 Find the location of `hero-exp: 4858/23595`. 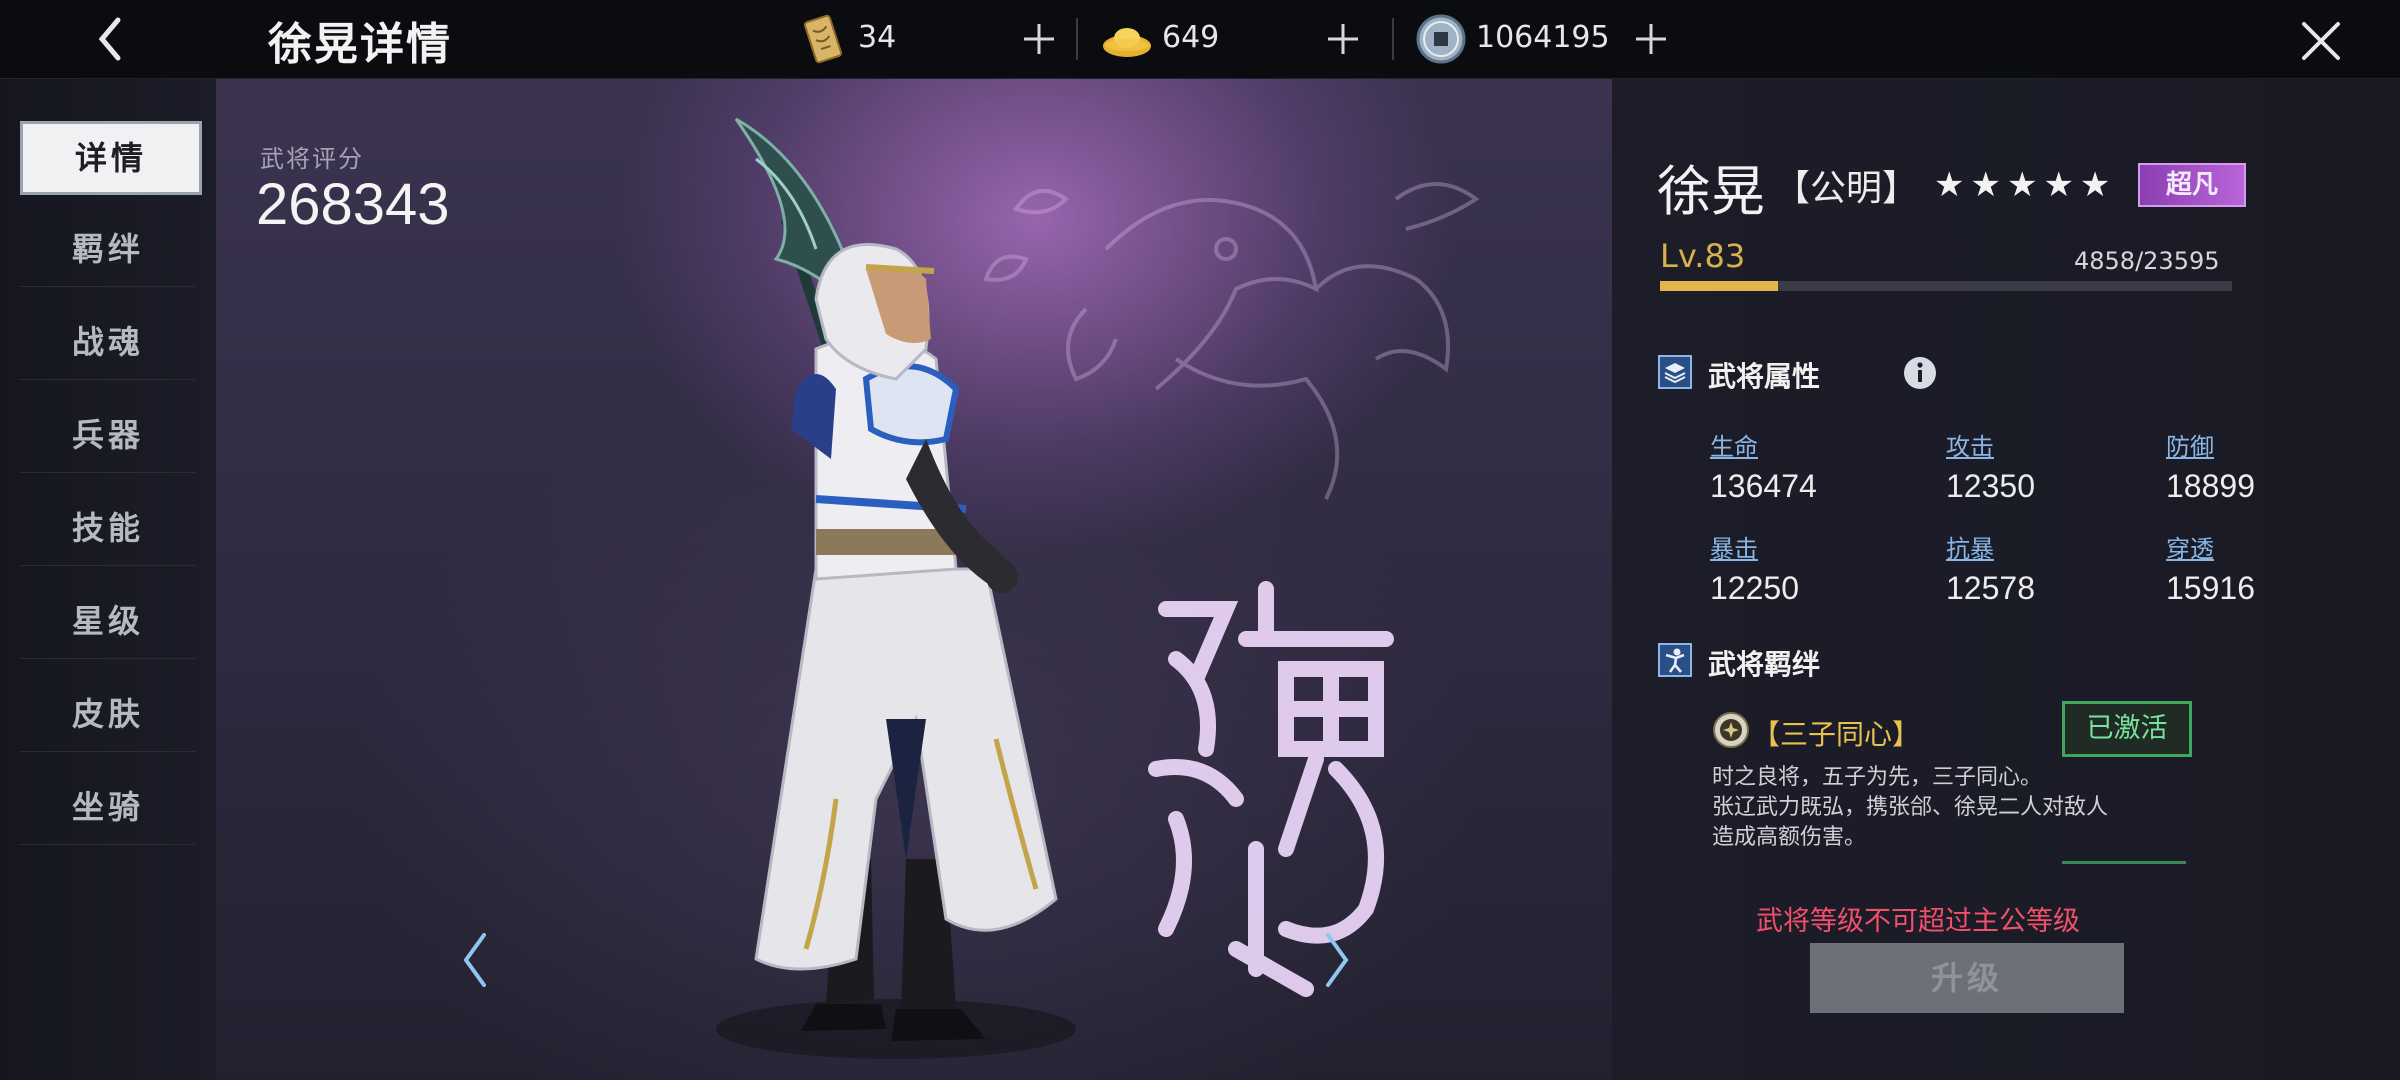

hero-exp: 4858/23595 is located at coordinates (2147, 261).